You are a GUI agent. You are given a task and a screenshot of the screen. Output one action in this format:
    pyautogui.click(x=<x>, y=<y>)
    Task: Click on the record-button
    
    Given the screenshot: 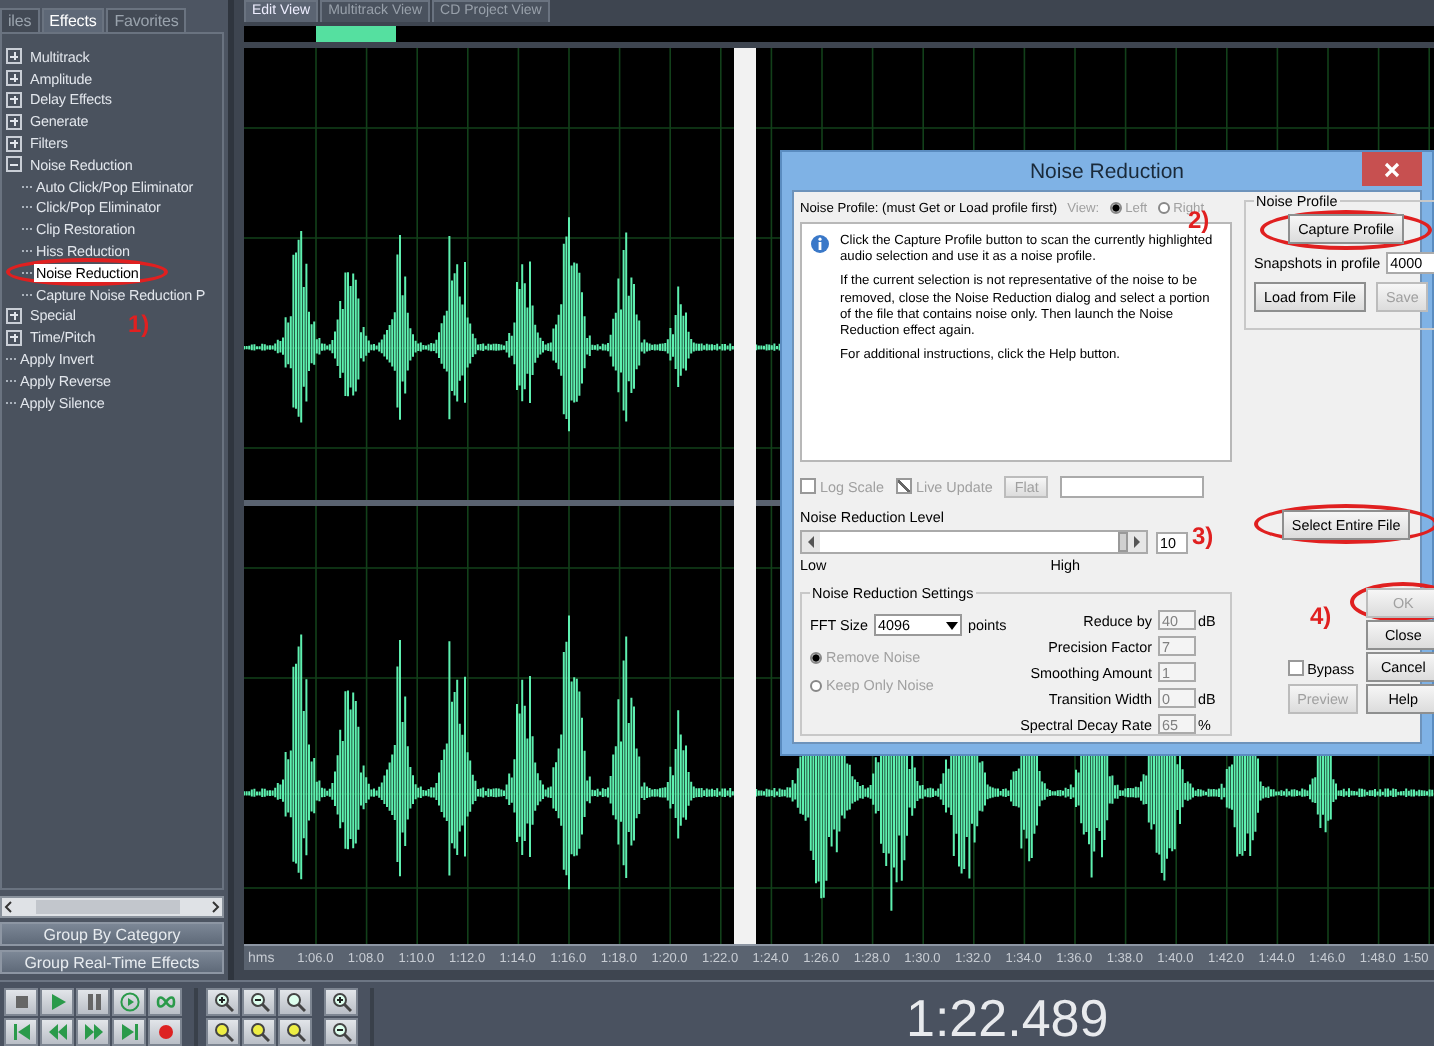 What is the action you would take?
    pyautogui.click(x=165, y=1032)
    